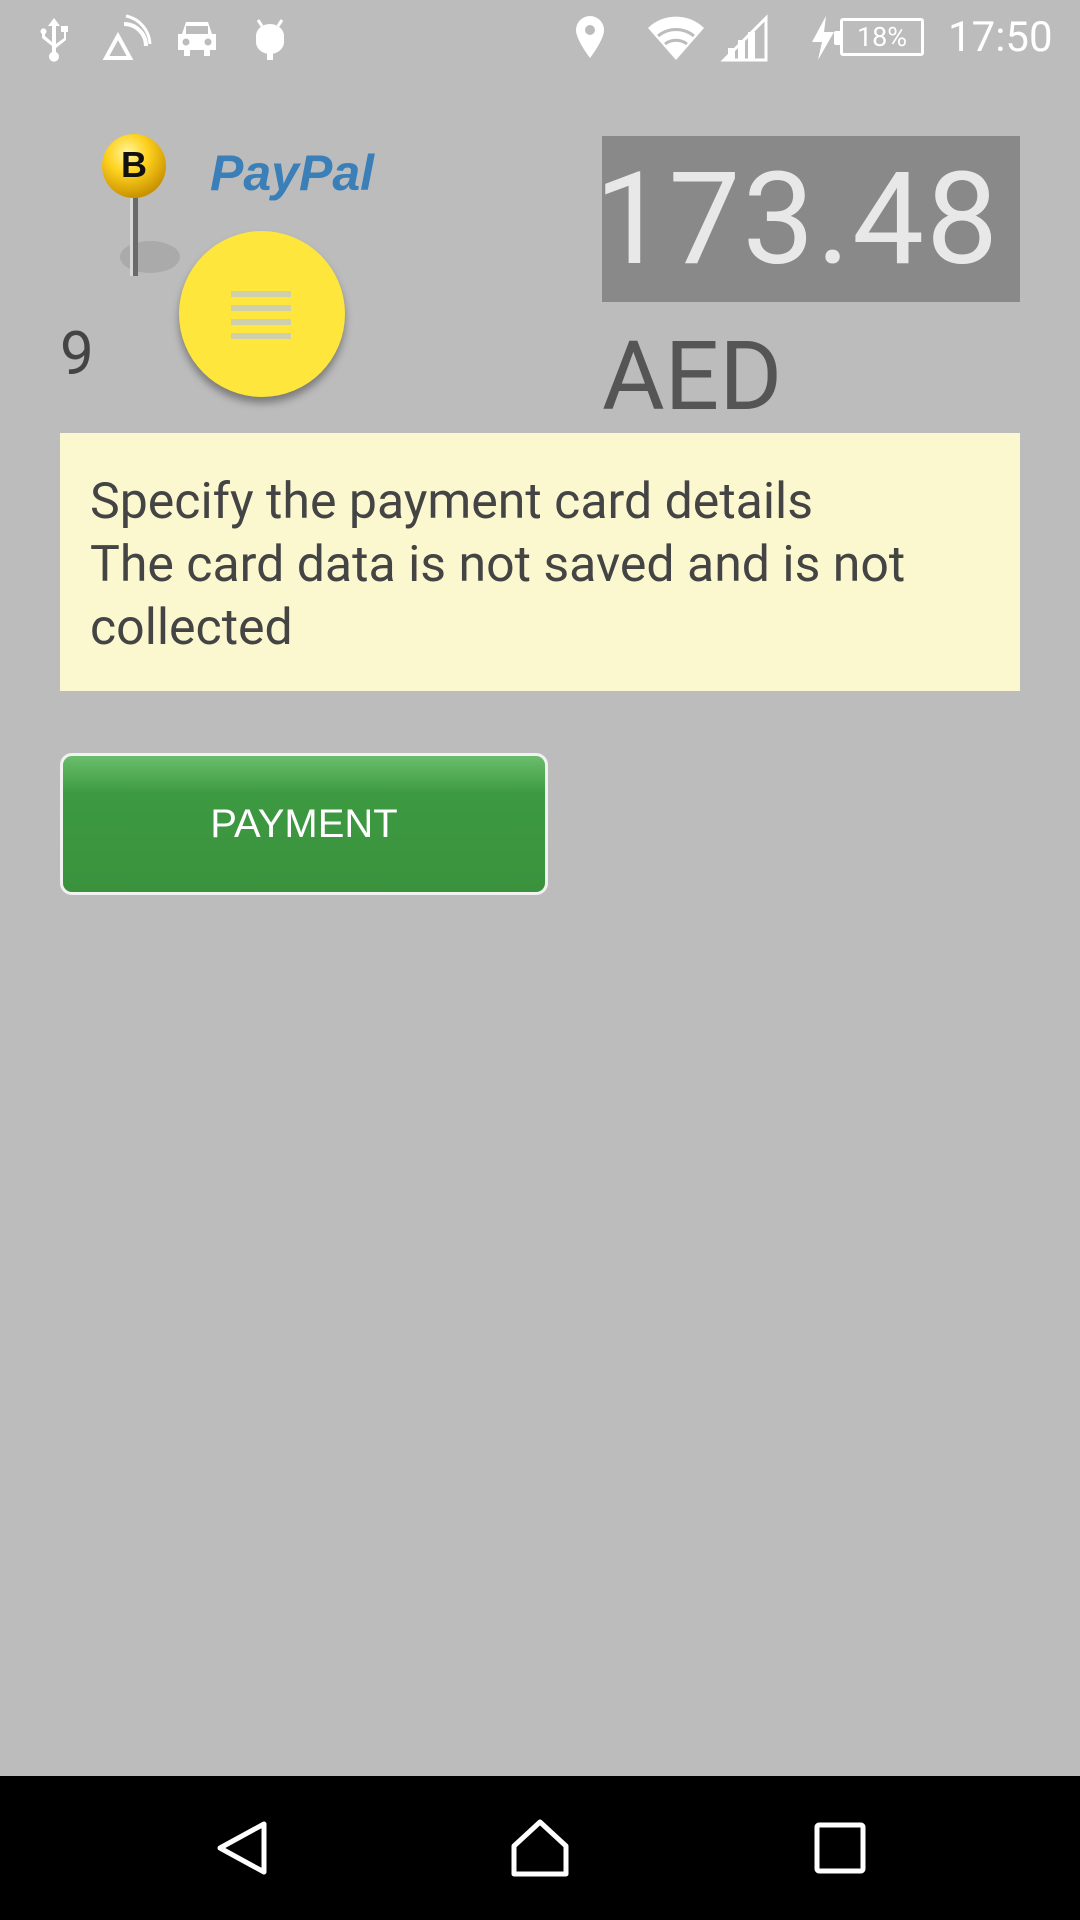  What do you see at coordinates (451, 502) in the screenshot?
I see `info-line-1: Specify the payment card details` at bounding box center [451, 502].